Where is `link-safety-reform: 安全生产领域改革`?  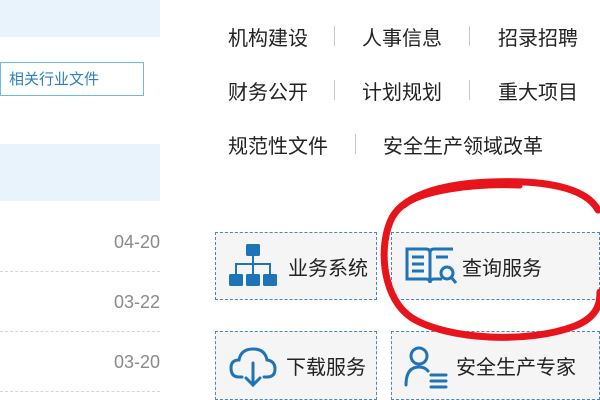 link-safety-reform: 安全生产领域改革 is located at coordinates (463, 144).